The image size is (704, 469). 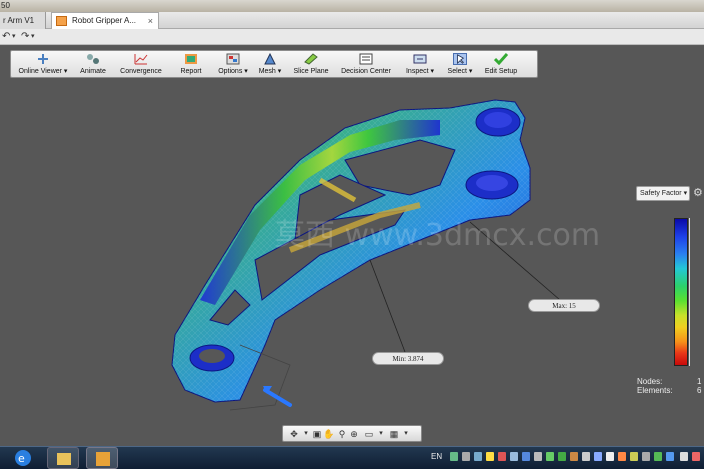 What do you see at coordinates (564, 305) in the screenshot?
I see `max-probe-label: Max: 15` at bounding box center [564, 305].